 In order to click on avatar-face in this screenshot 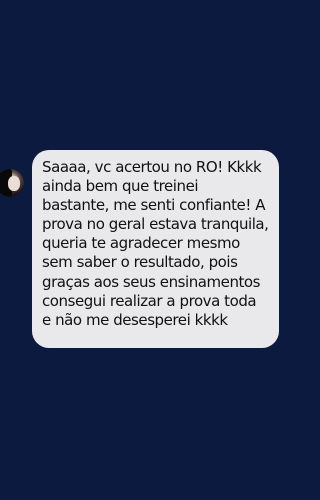, I will do `click(14, 183)`.